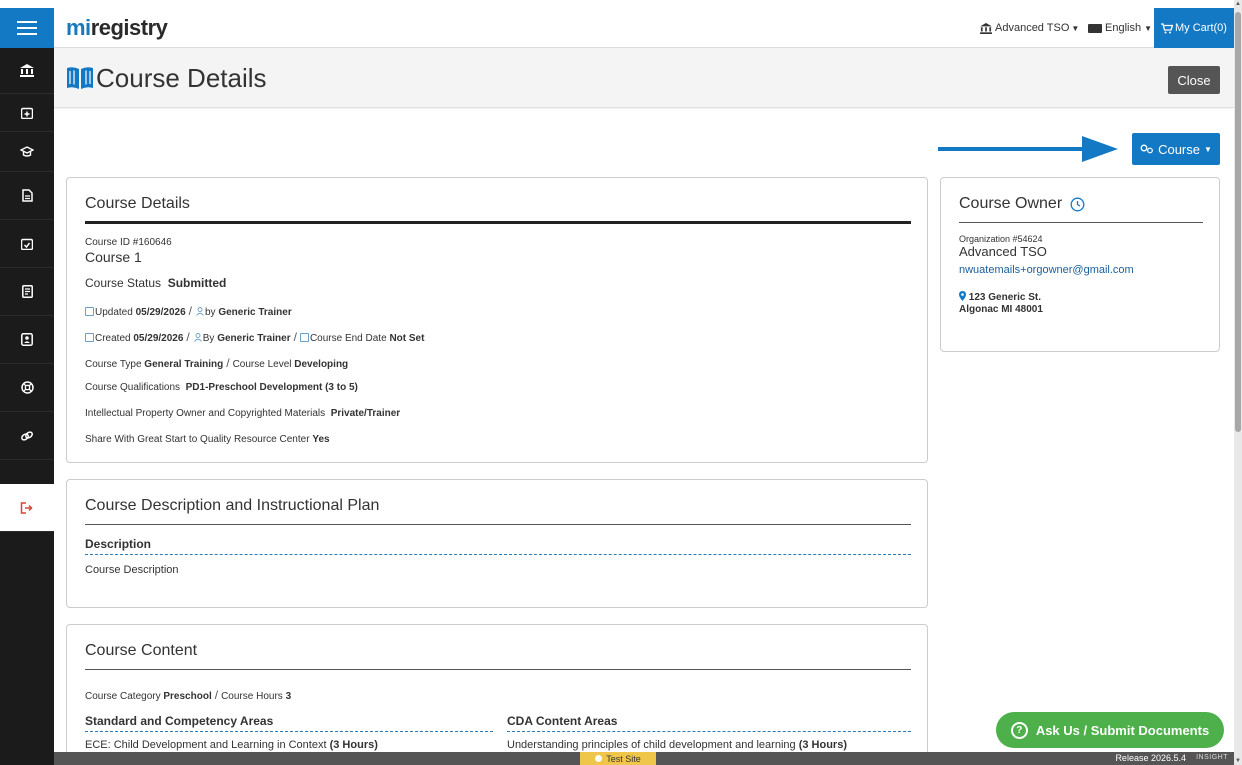 This screenshot has height=765, width=1242. I want to click on description-value: Course Description, so click(132, 570).